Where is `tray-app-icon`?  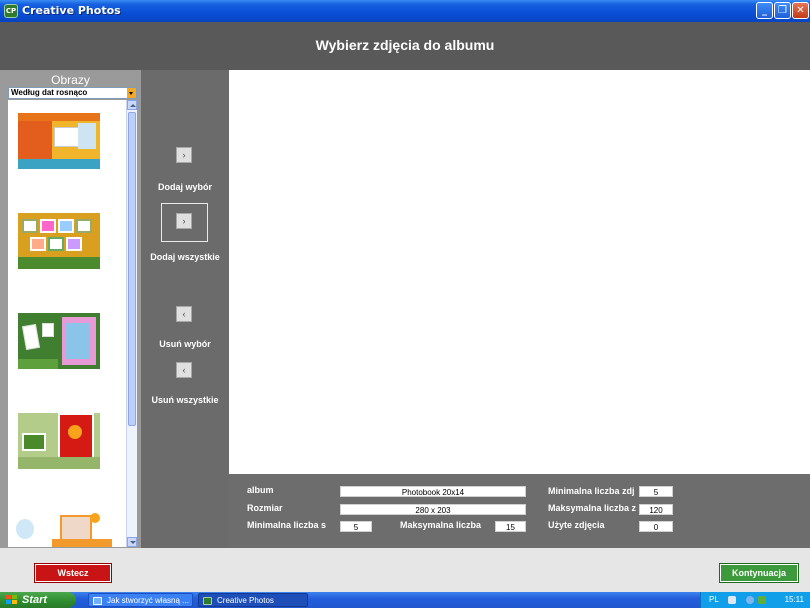 tray-app-icon is located at coordinates (762, 600).